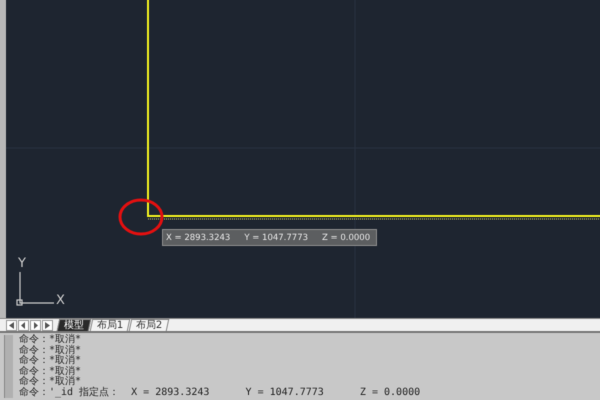 The height and width of the screenshot is (400, 600). What do you see at coordinates (74, 325) in the screenshot?
I see `layout-tab: 模型` at bounding box center [74, 325].